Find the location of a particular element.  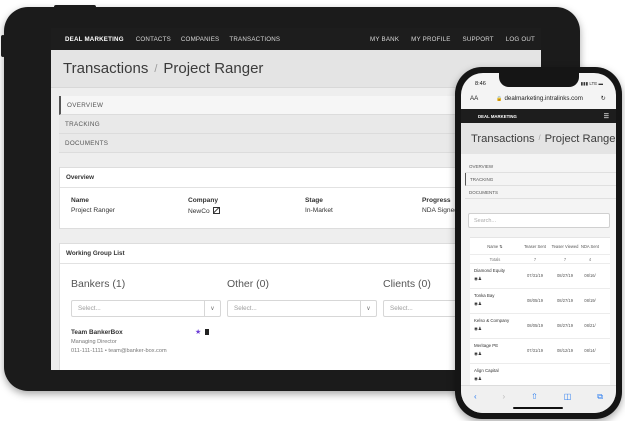

field-name: Name Project Ranger is located at coordinates (129, 206).